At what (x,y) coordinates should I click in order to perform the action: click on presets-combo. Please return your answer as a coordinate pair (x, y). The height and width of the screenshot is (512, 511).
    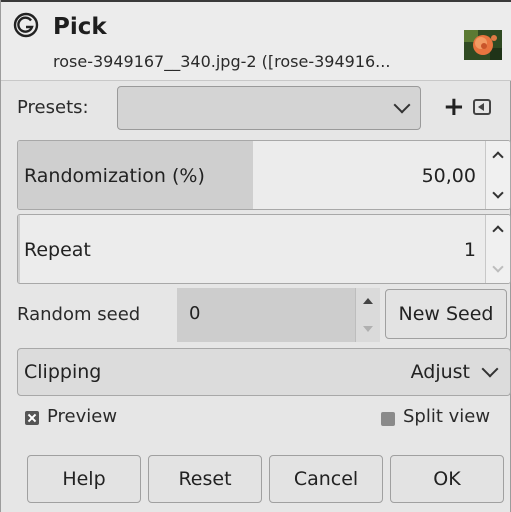
    Looking at the image, I should click on (269, 108).